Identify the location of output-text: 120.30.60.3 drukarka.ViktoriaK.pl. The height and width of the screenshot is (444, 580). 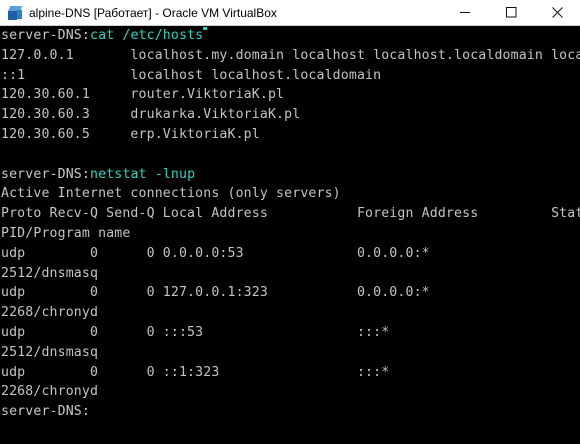
(151, 115).